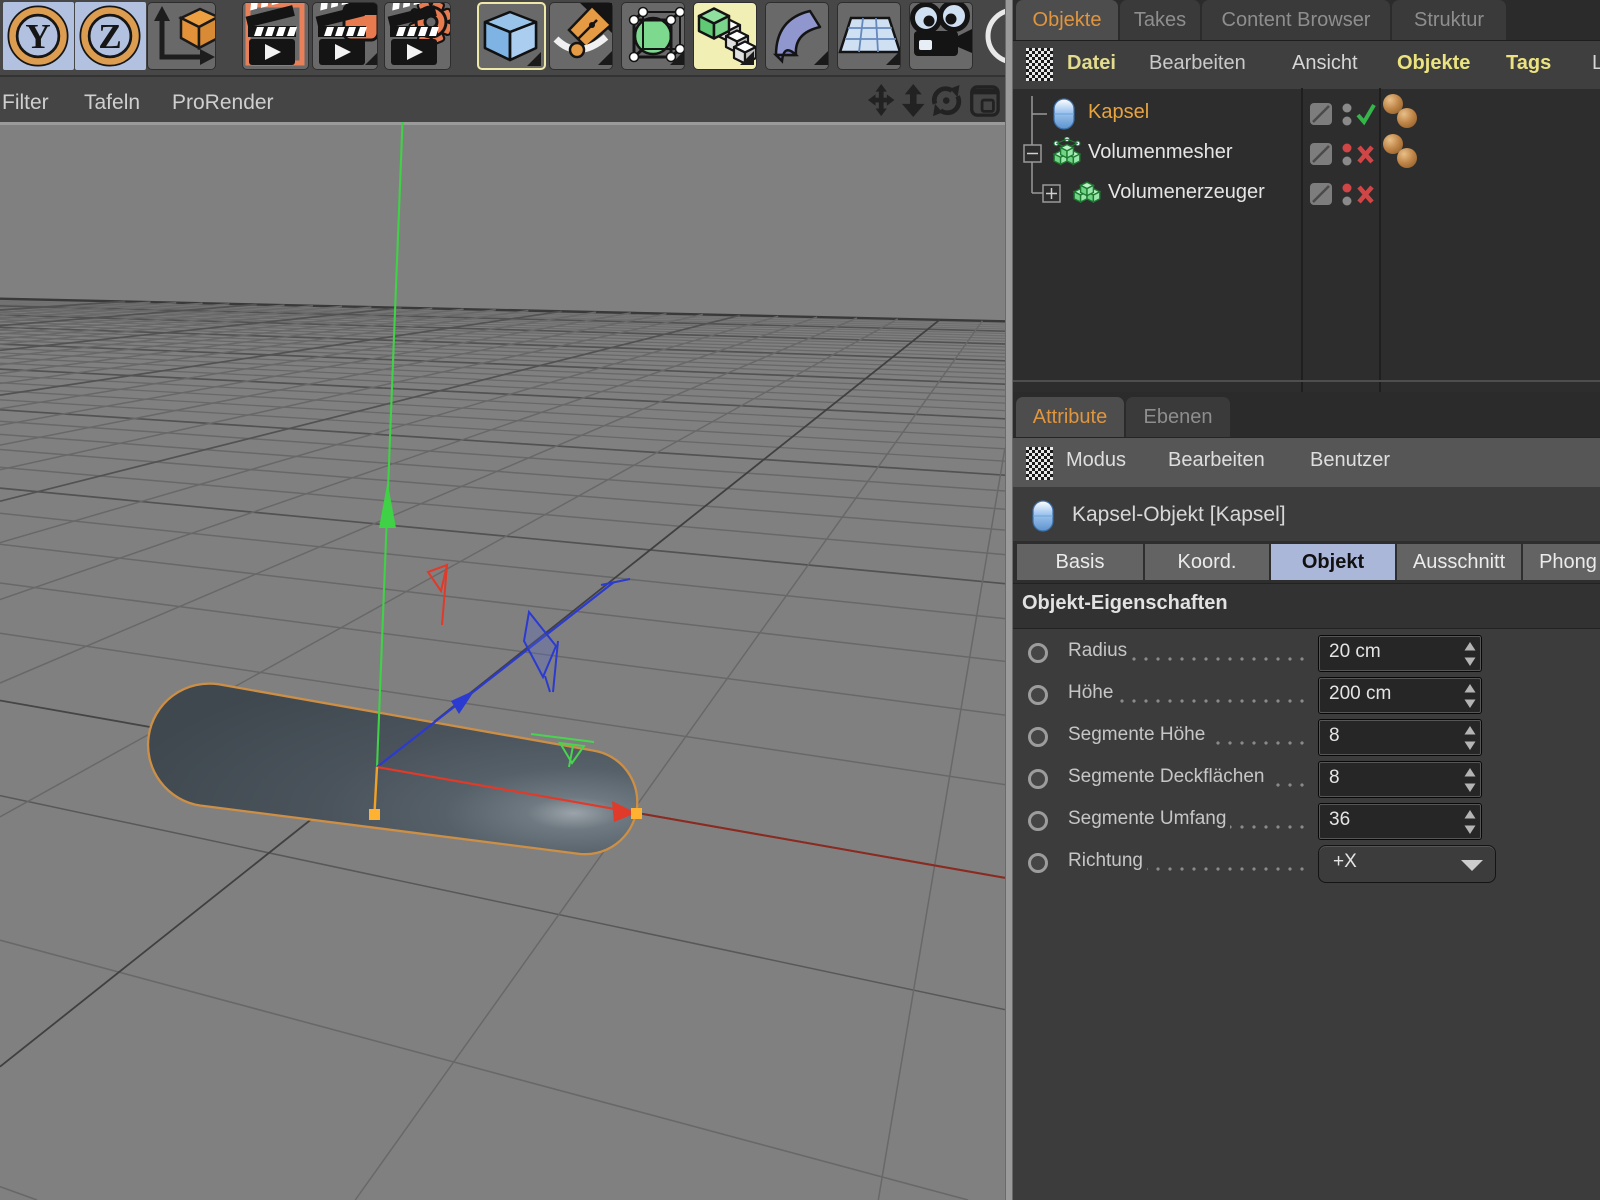 The image size is (1600, 1200). I want to click on svg-text: Y, so click(37, 36).